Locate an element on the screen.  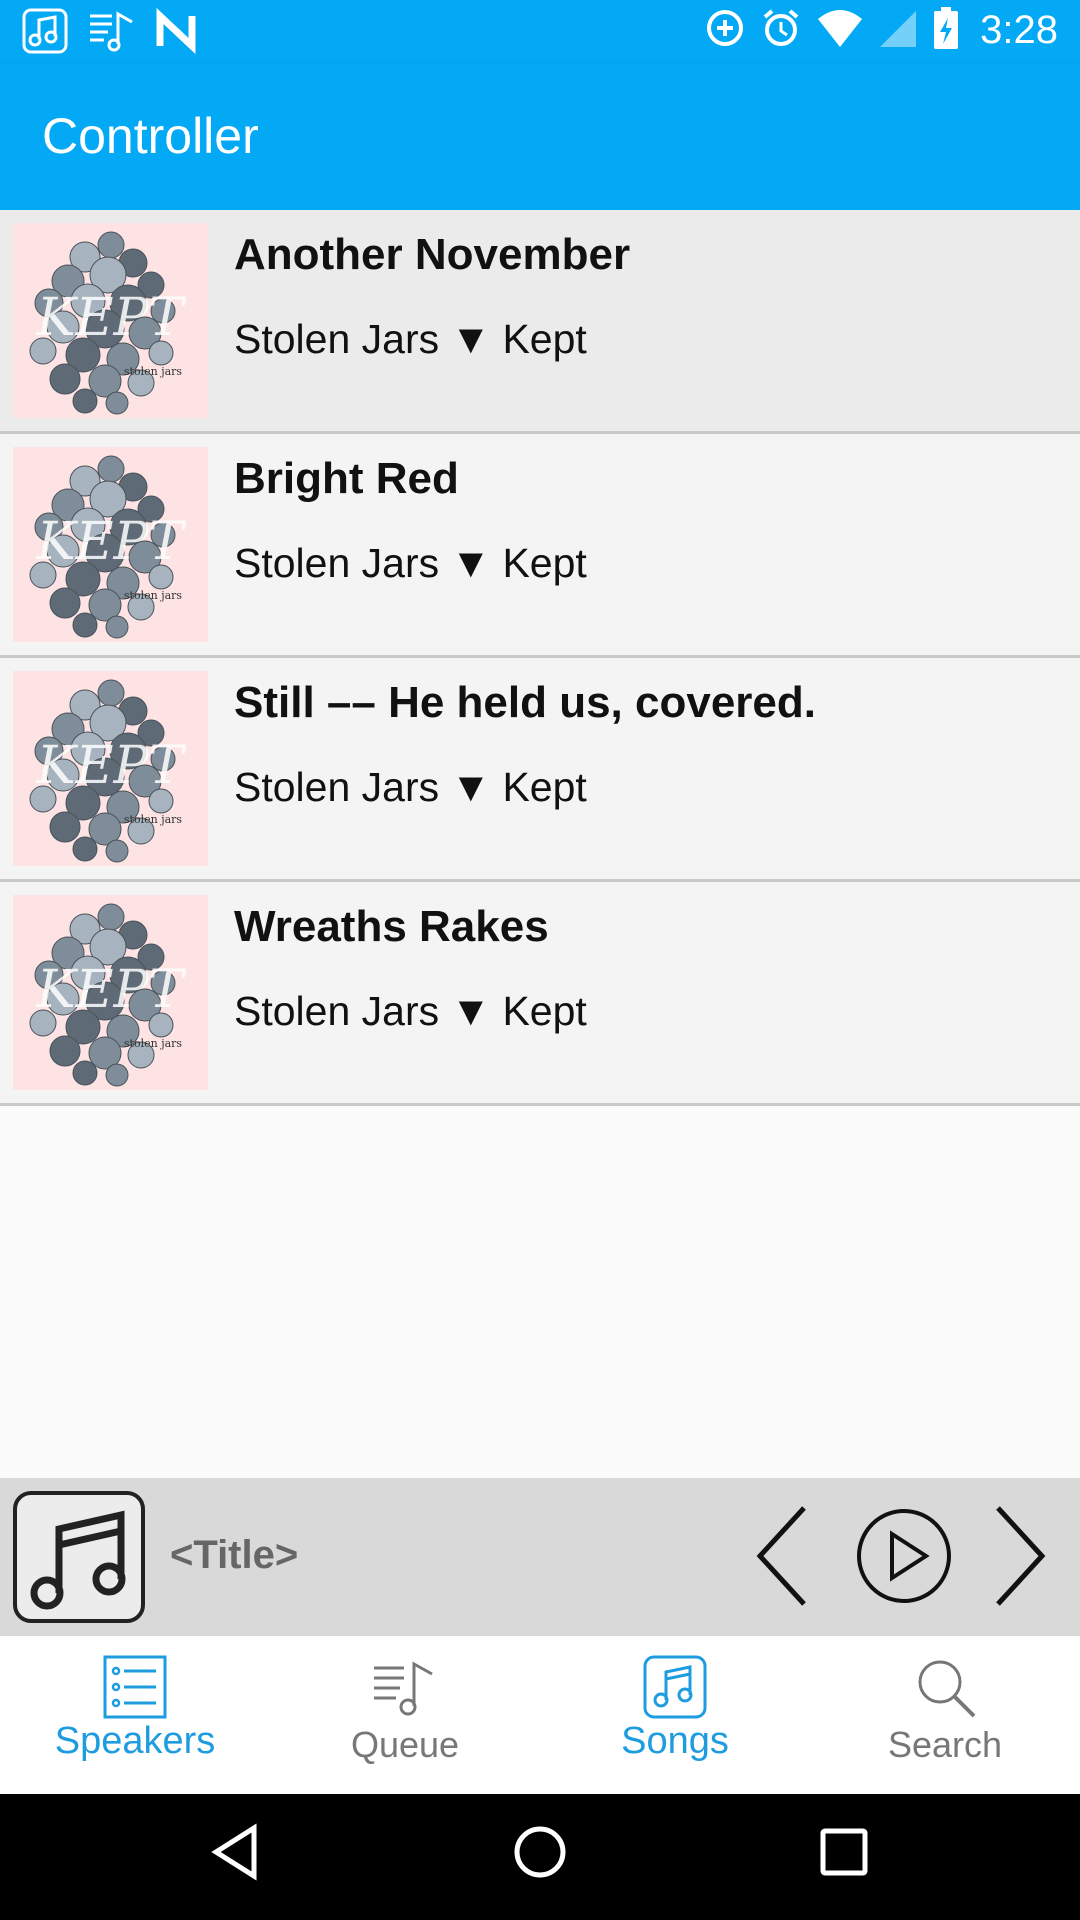
status-bar: 3:28 is located at coordinates (540, 31).